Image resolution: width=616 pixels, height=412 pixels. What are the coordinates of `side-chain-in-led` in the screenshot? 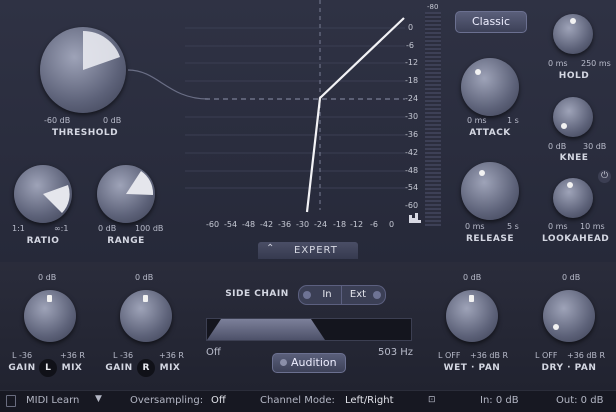 It's located at (307, 295).